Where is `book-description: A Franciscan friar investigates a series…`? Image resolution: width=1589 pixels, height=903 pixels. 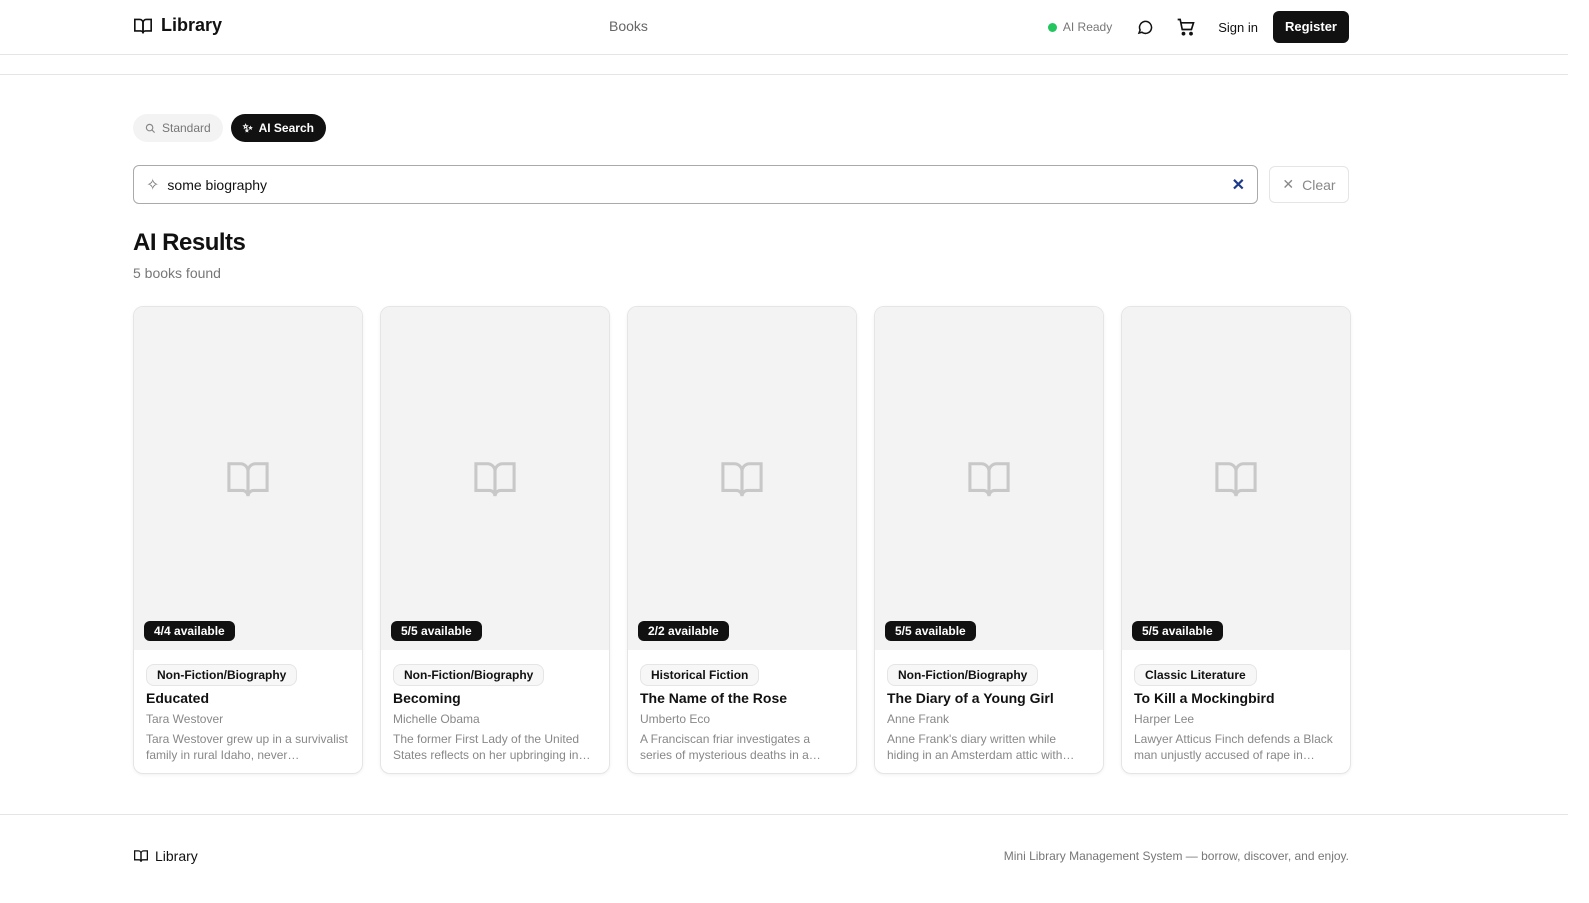
book-description: A Franciscan friar investigates a series… is located at coordinates (725, 747).